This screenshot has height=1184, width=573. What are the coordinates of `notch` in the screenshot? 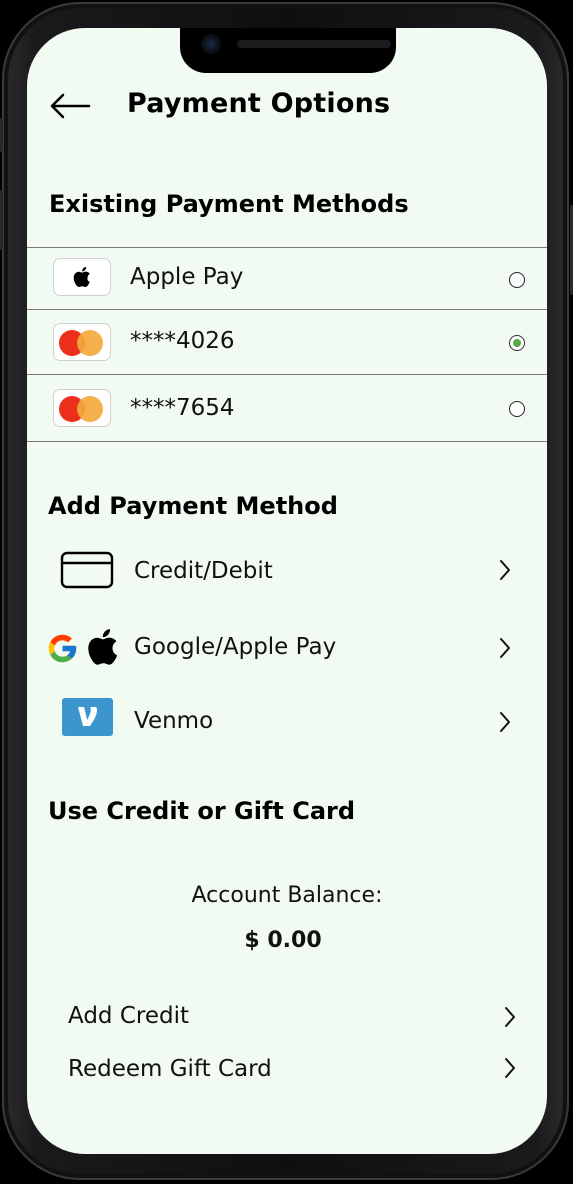 It's located at (288, 50).